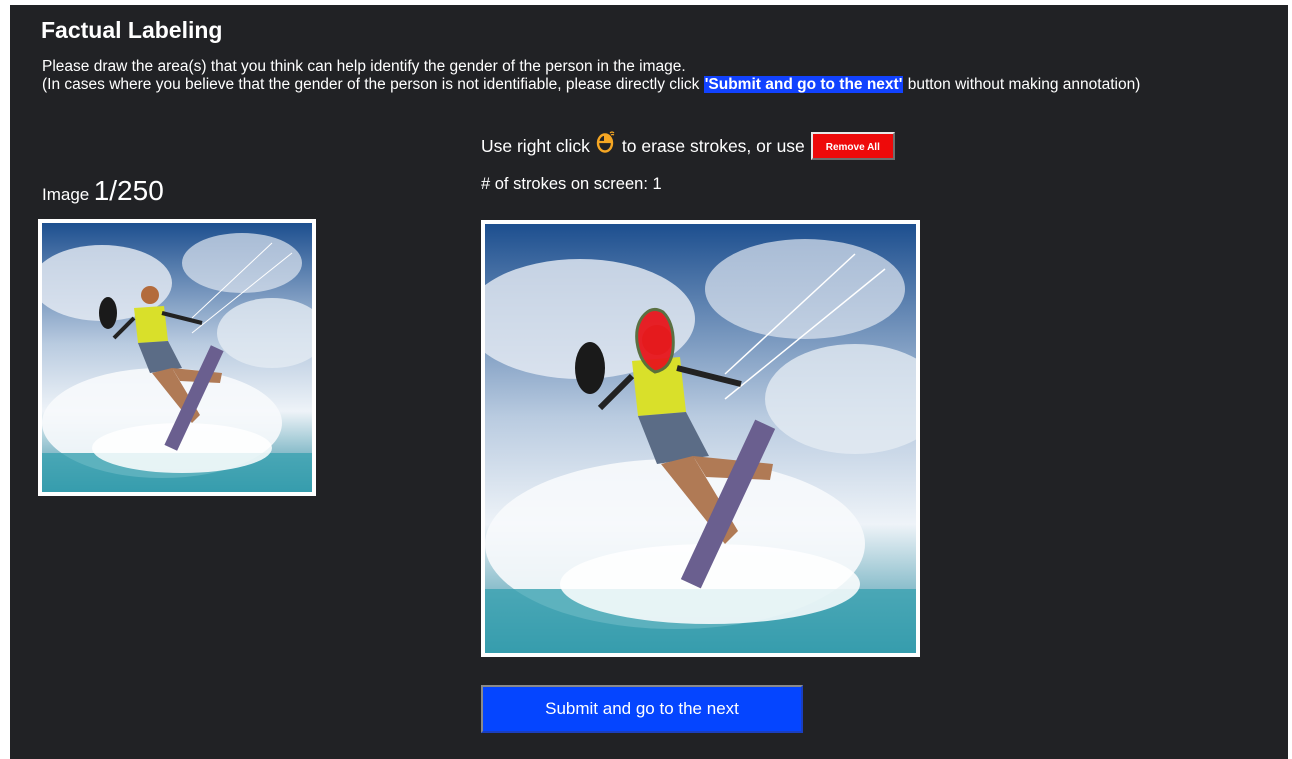 The image size is (1292, 759). I want to click on instruction-highlight: 'Submit and go to the next', so click(803, 84).